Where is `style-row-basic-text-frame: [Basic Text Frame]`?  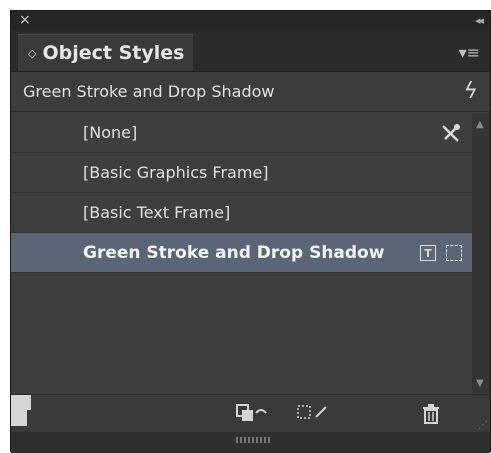
style-row-basic-text-frame: [Basic Text Frame] is located at coordinates (241, 213).